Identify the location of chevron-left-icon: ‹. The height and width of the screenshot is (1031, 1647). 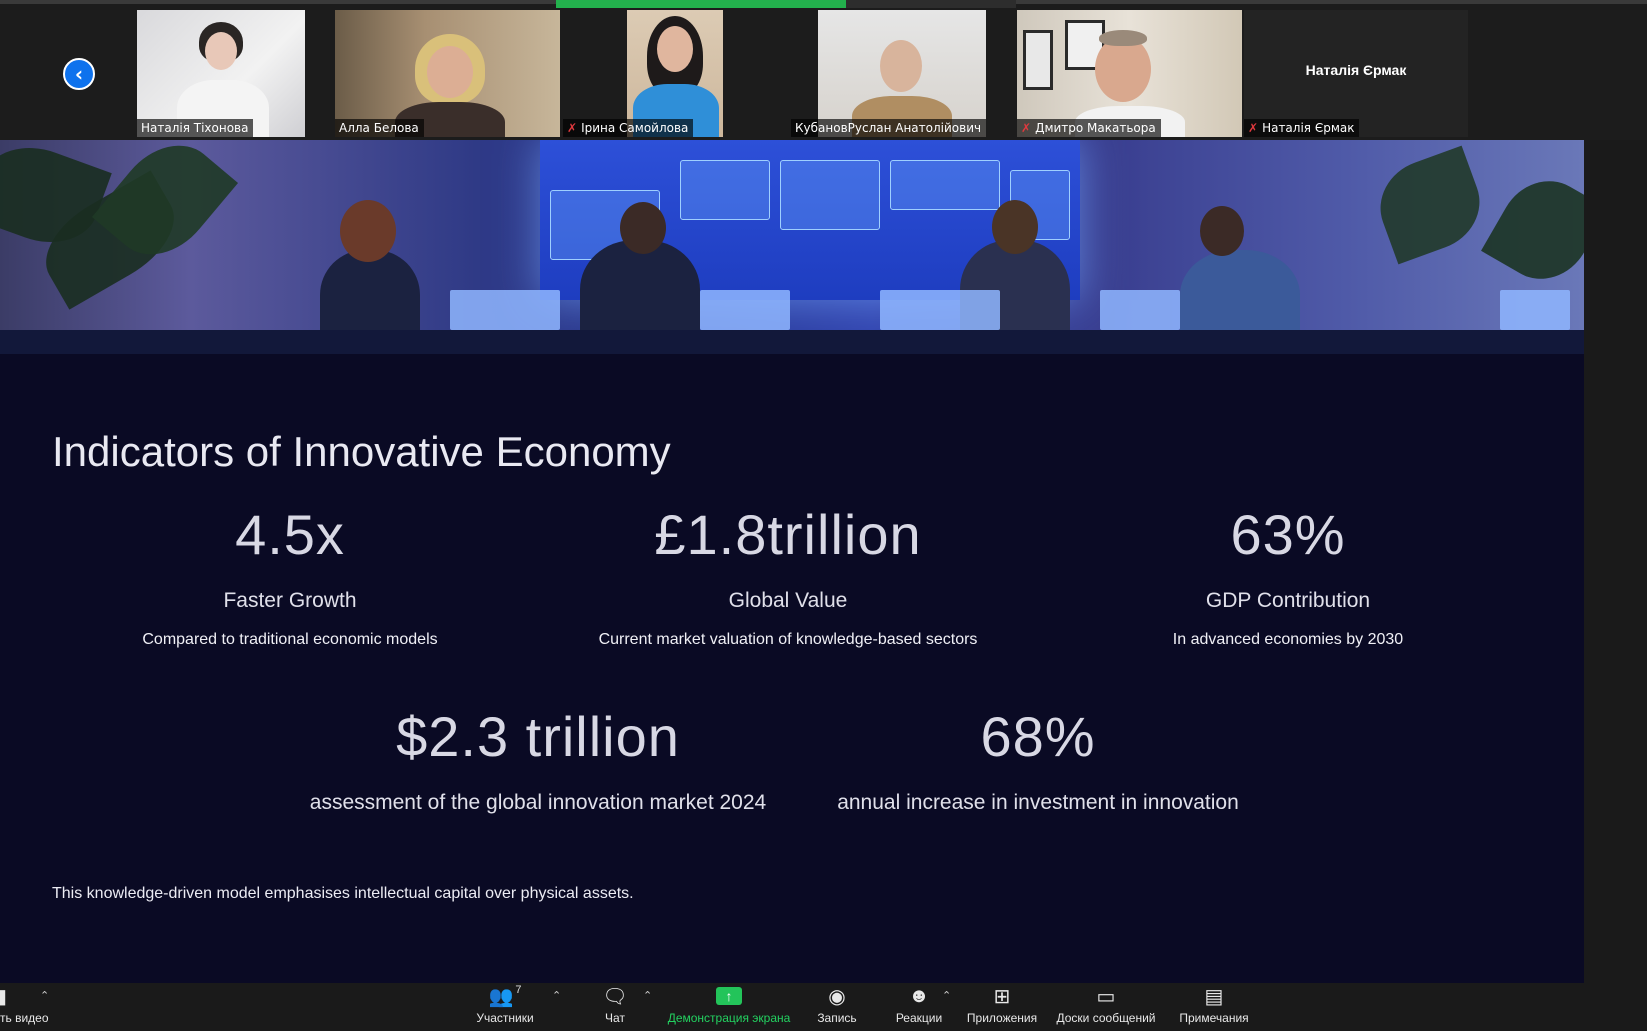
(79, 74).